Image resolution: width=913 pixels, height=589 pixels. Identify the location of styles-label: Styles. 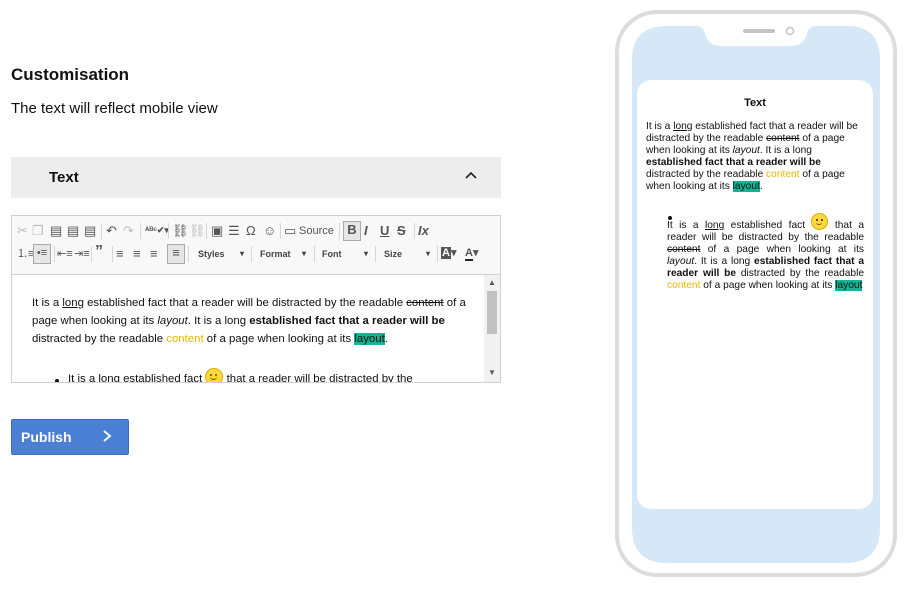
(211, 254).